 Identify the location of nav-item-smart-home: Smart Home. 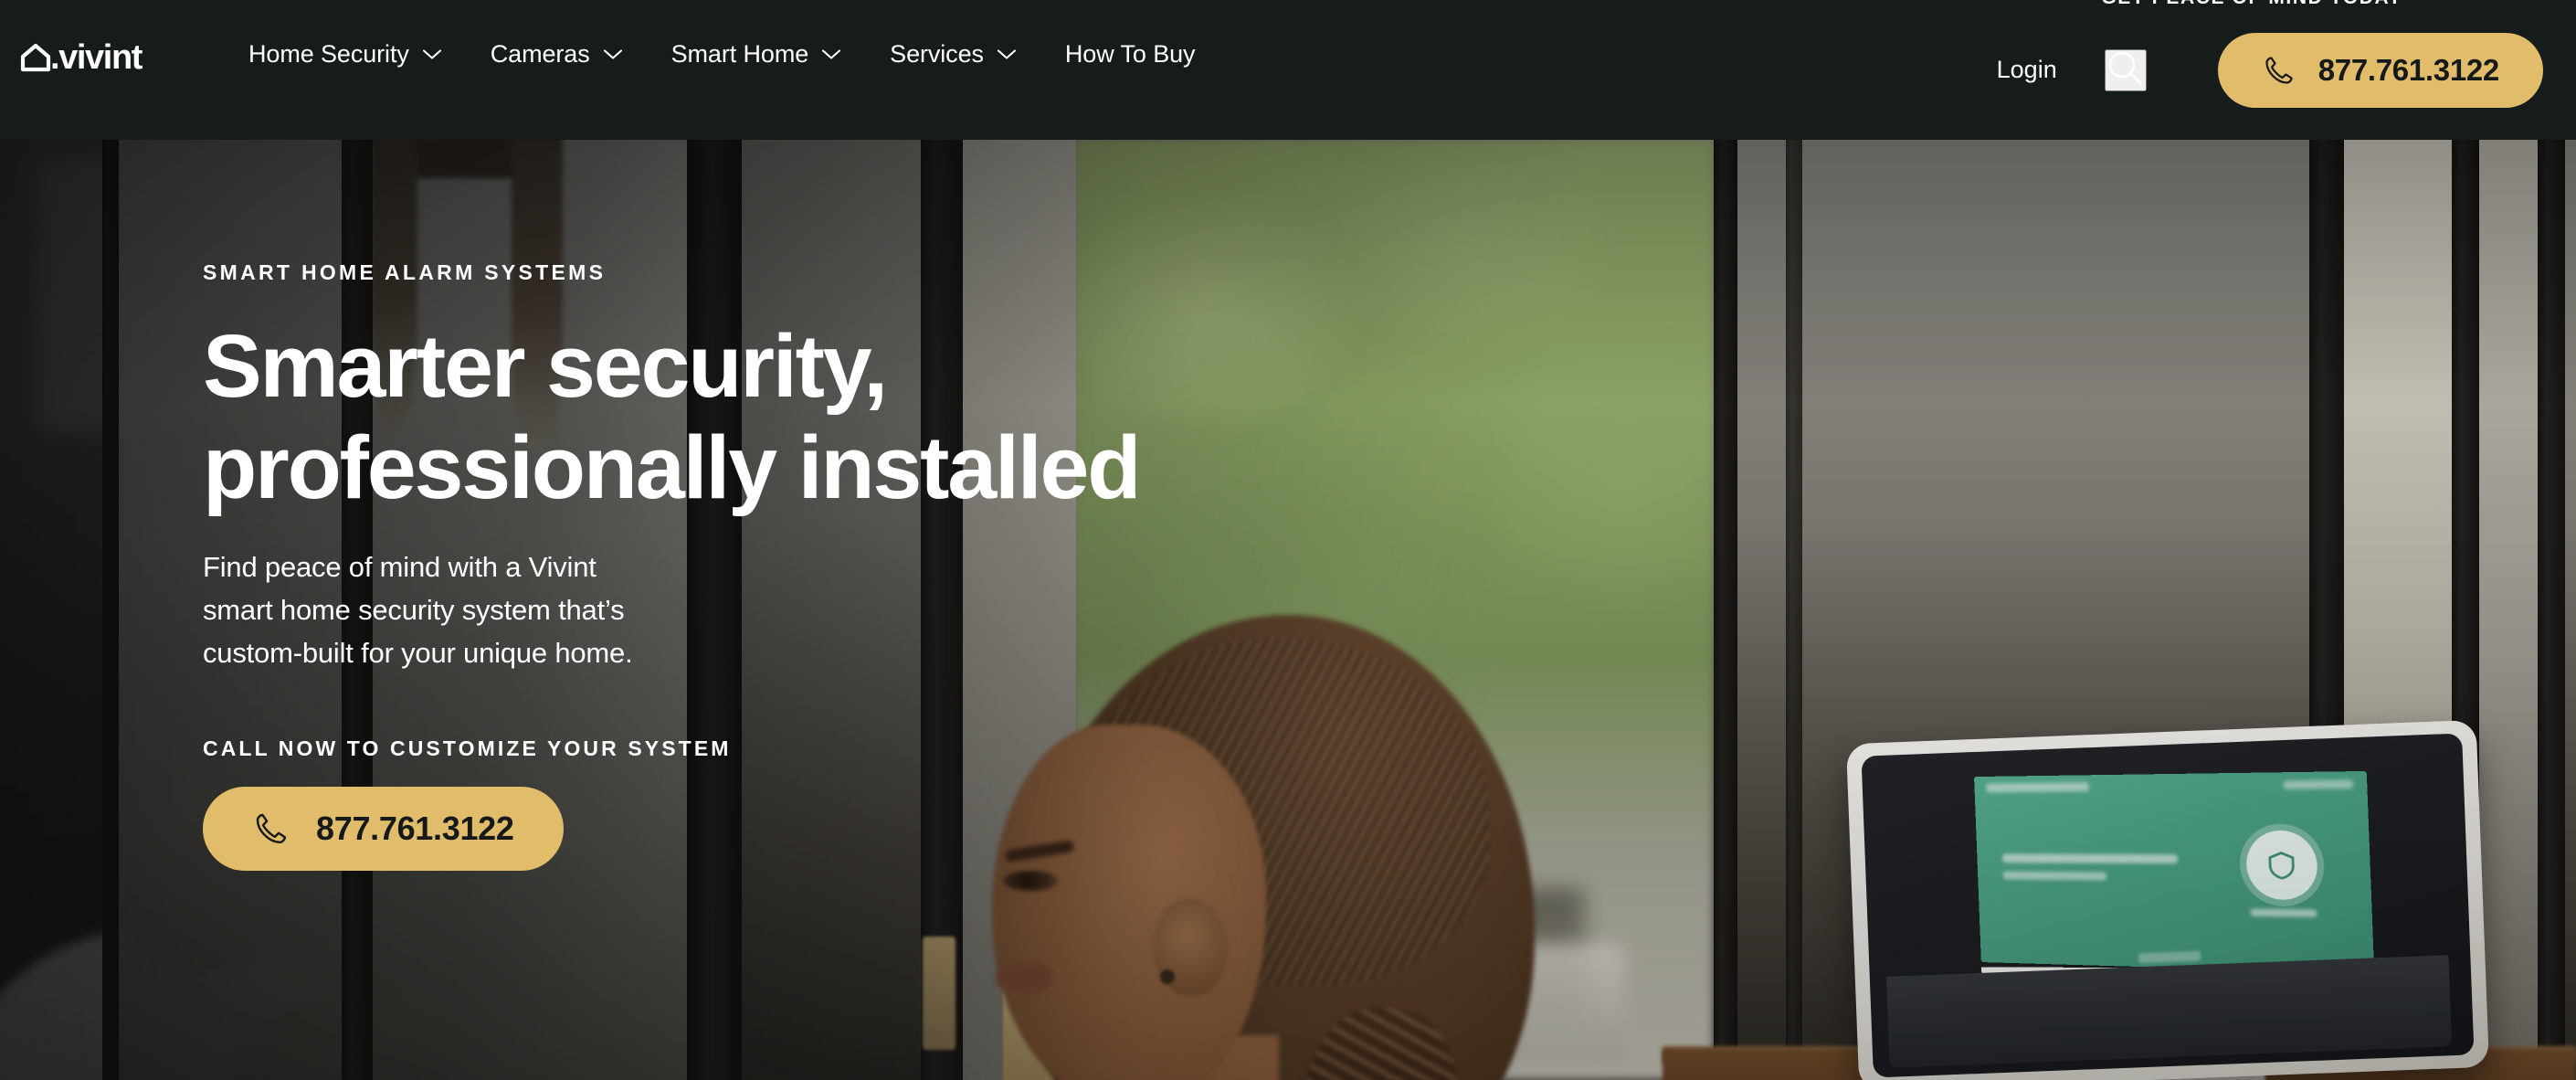
(756, 54).